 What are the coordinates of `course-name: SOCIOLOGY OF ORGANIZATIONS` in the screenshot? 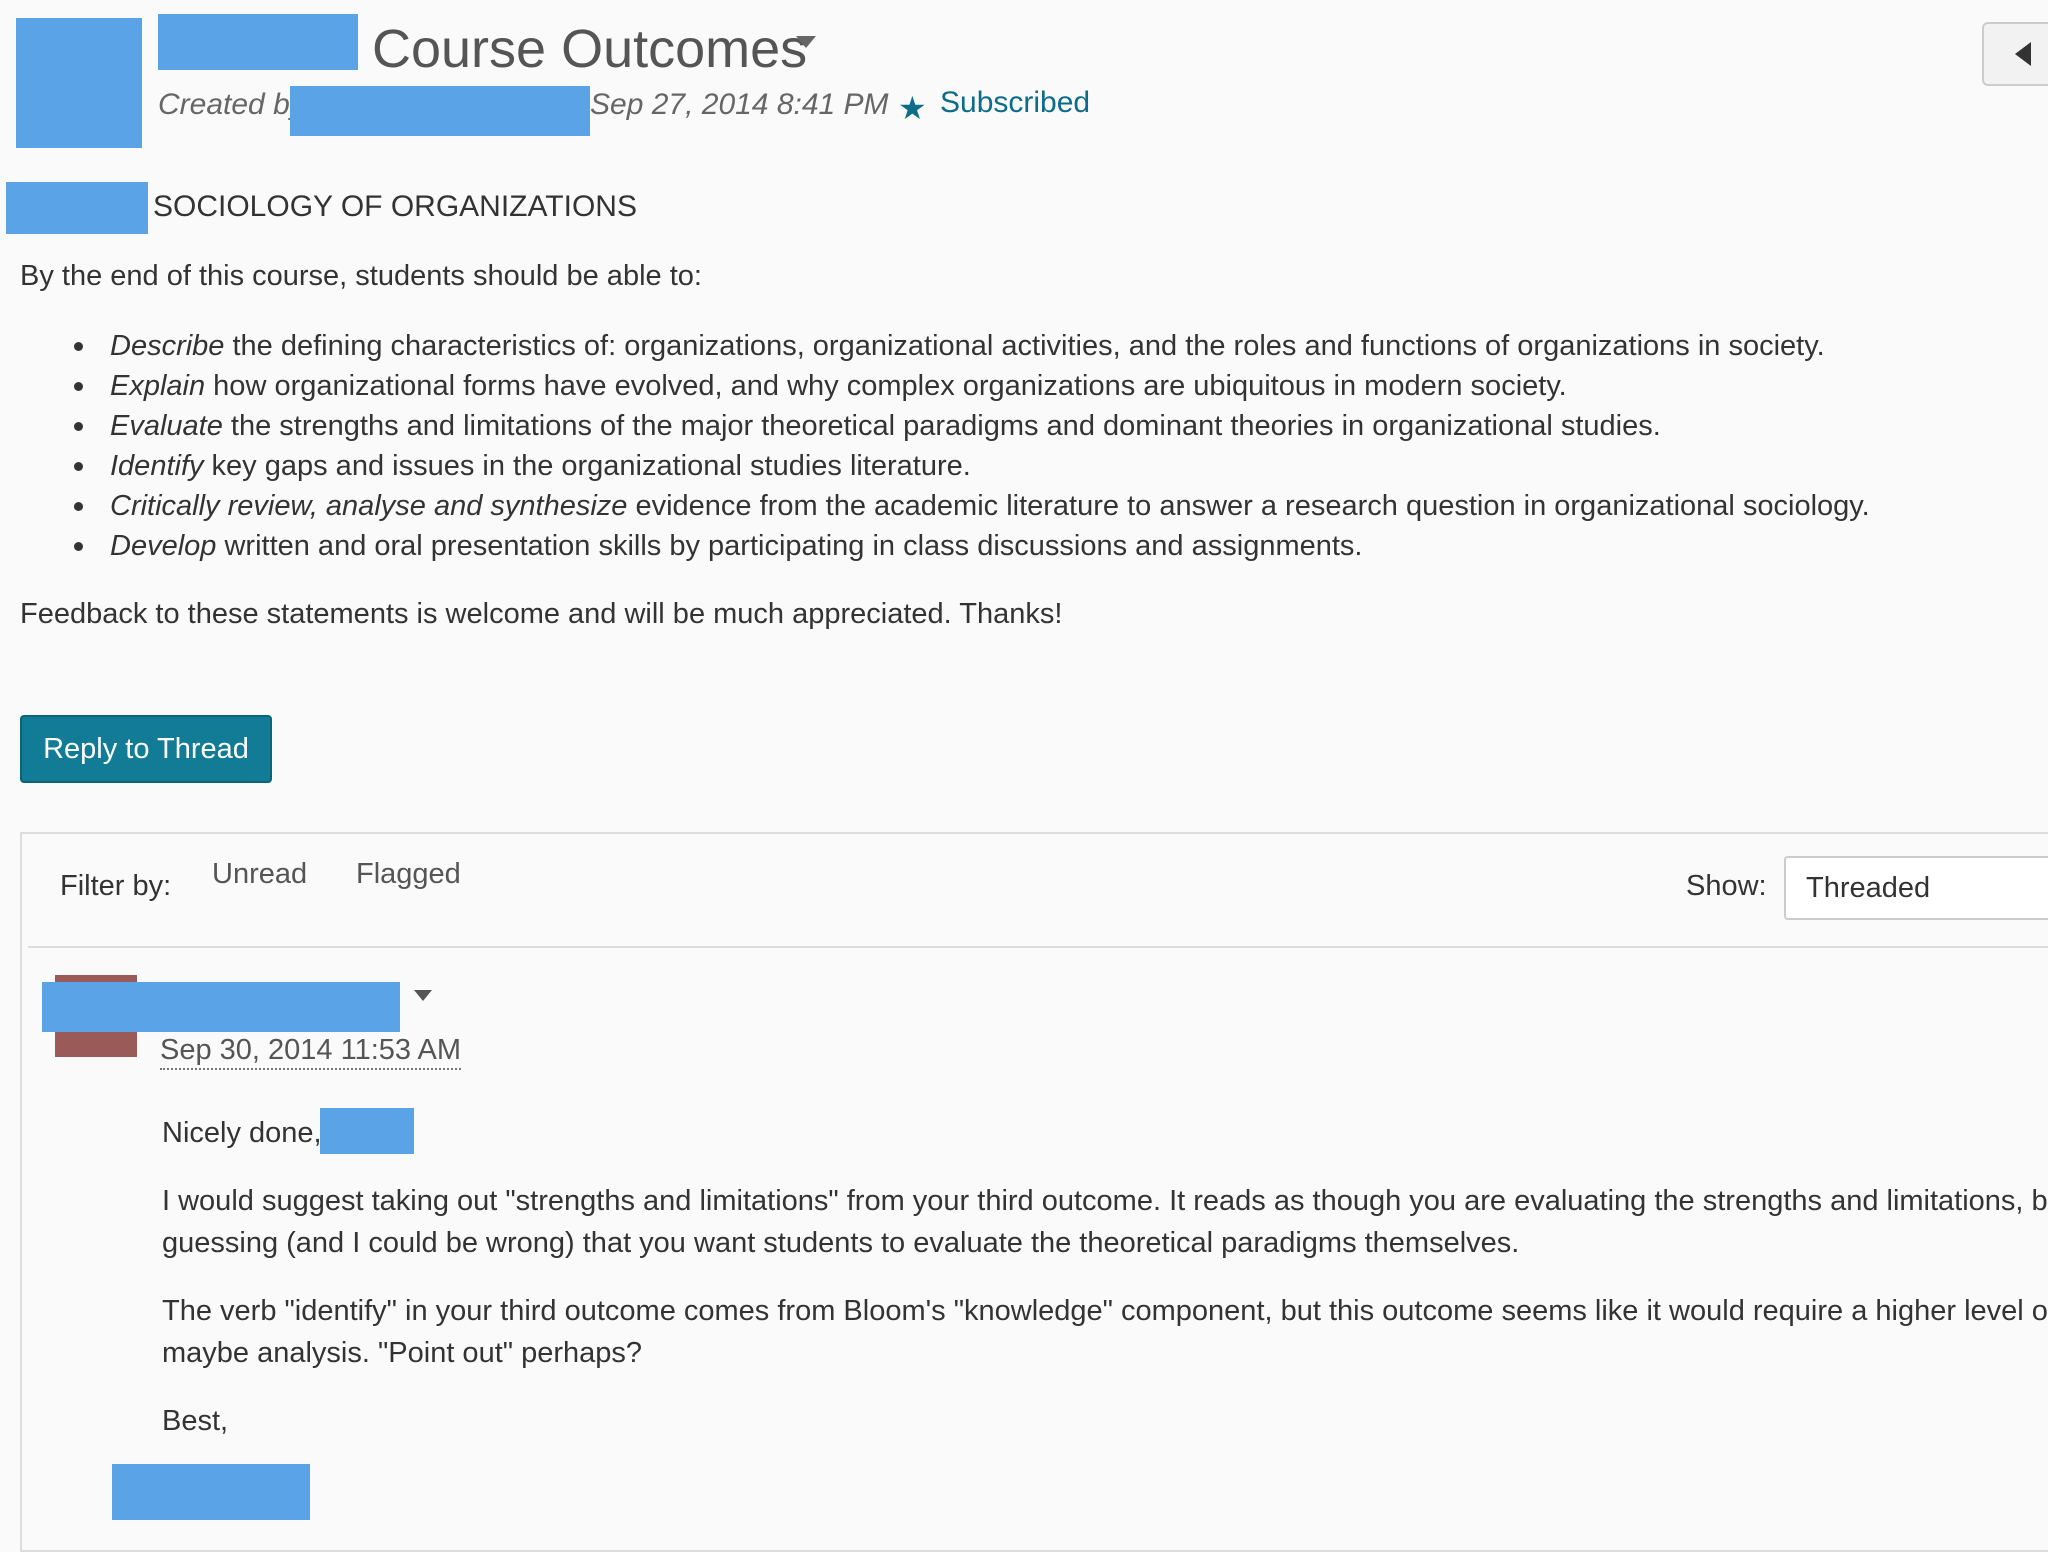 It's located at (395, 206).